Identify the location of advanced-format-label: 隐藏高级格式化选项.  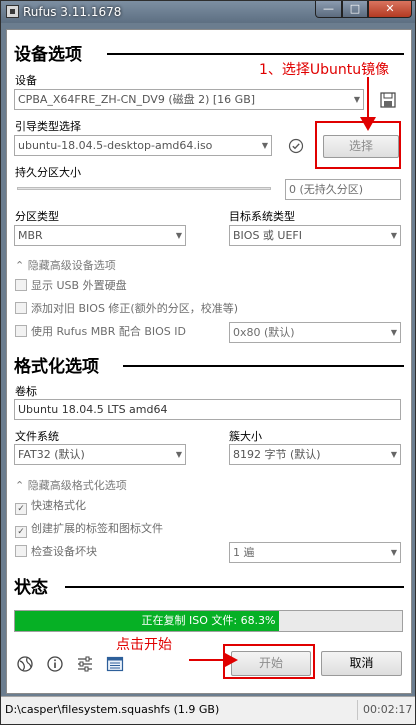
(77, 485).